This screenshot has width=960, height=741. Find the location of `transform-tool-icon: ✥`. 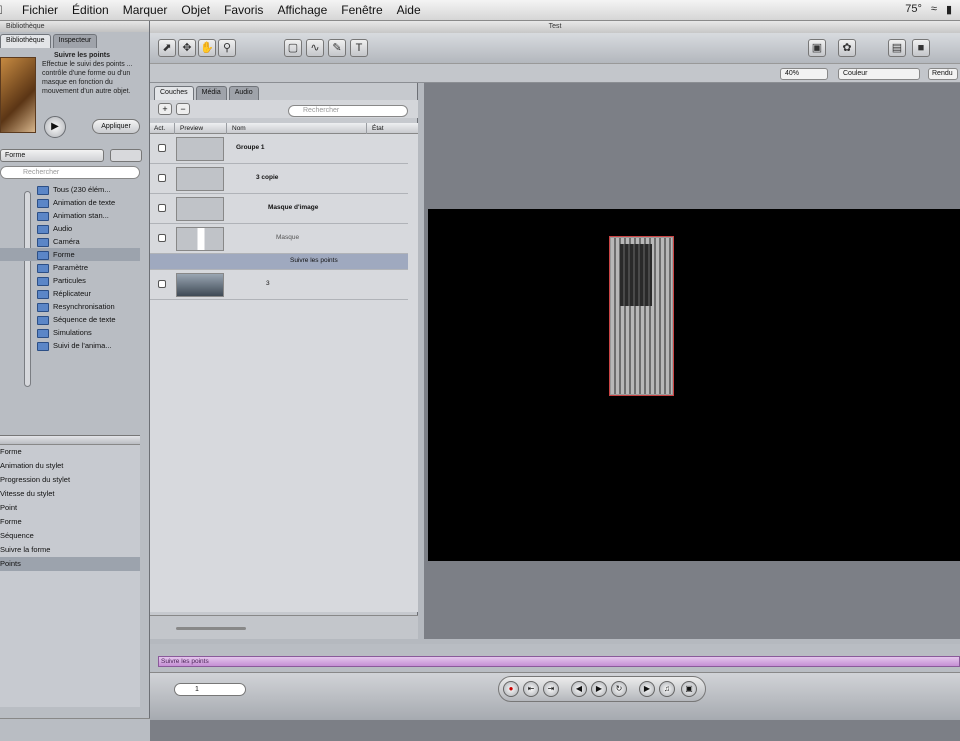

transform-tool-icon: ✥ is located at coordinates (187, 48).